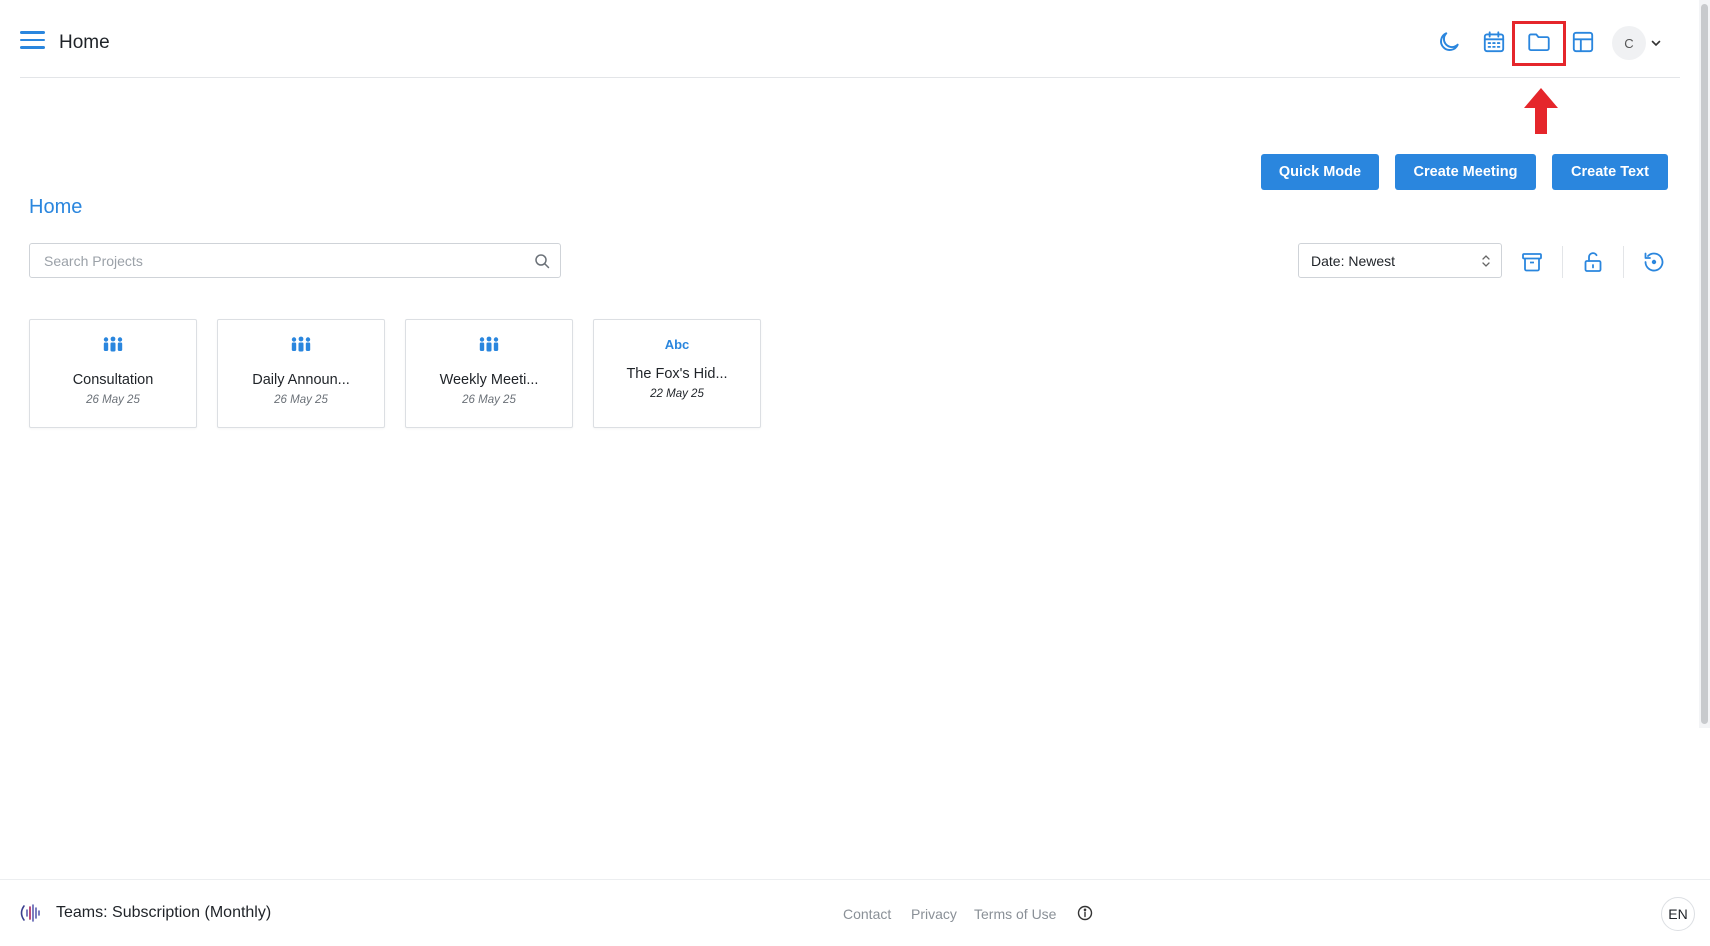 The image size is (1710, 946). What do you see at coordinates (1593, 262) in the screenshot?
I see `unlock-icon` at bounding box center [1593, 262].